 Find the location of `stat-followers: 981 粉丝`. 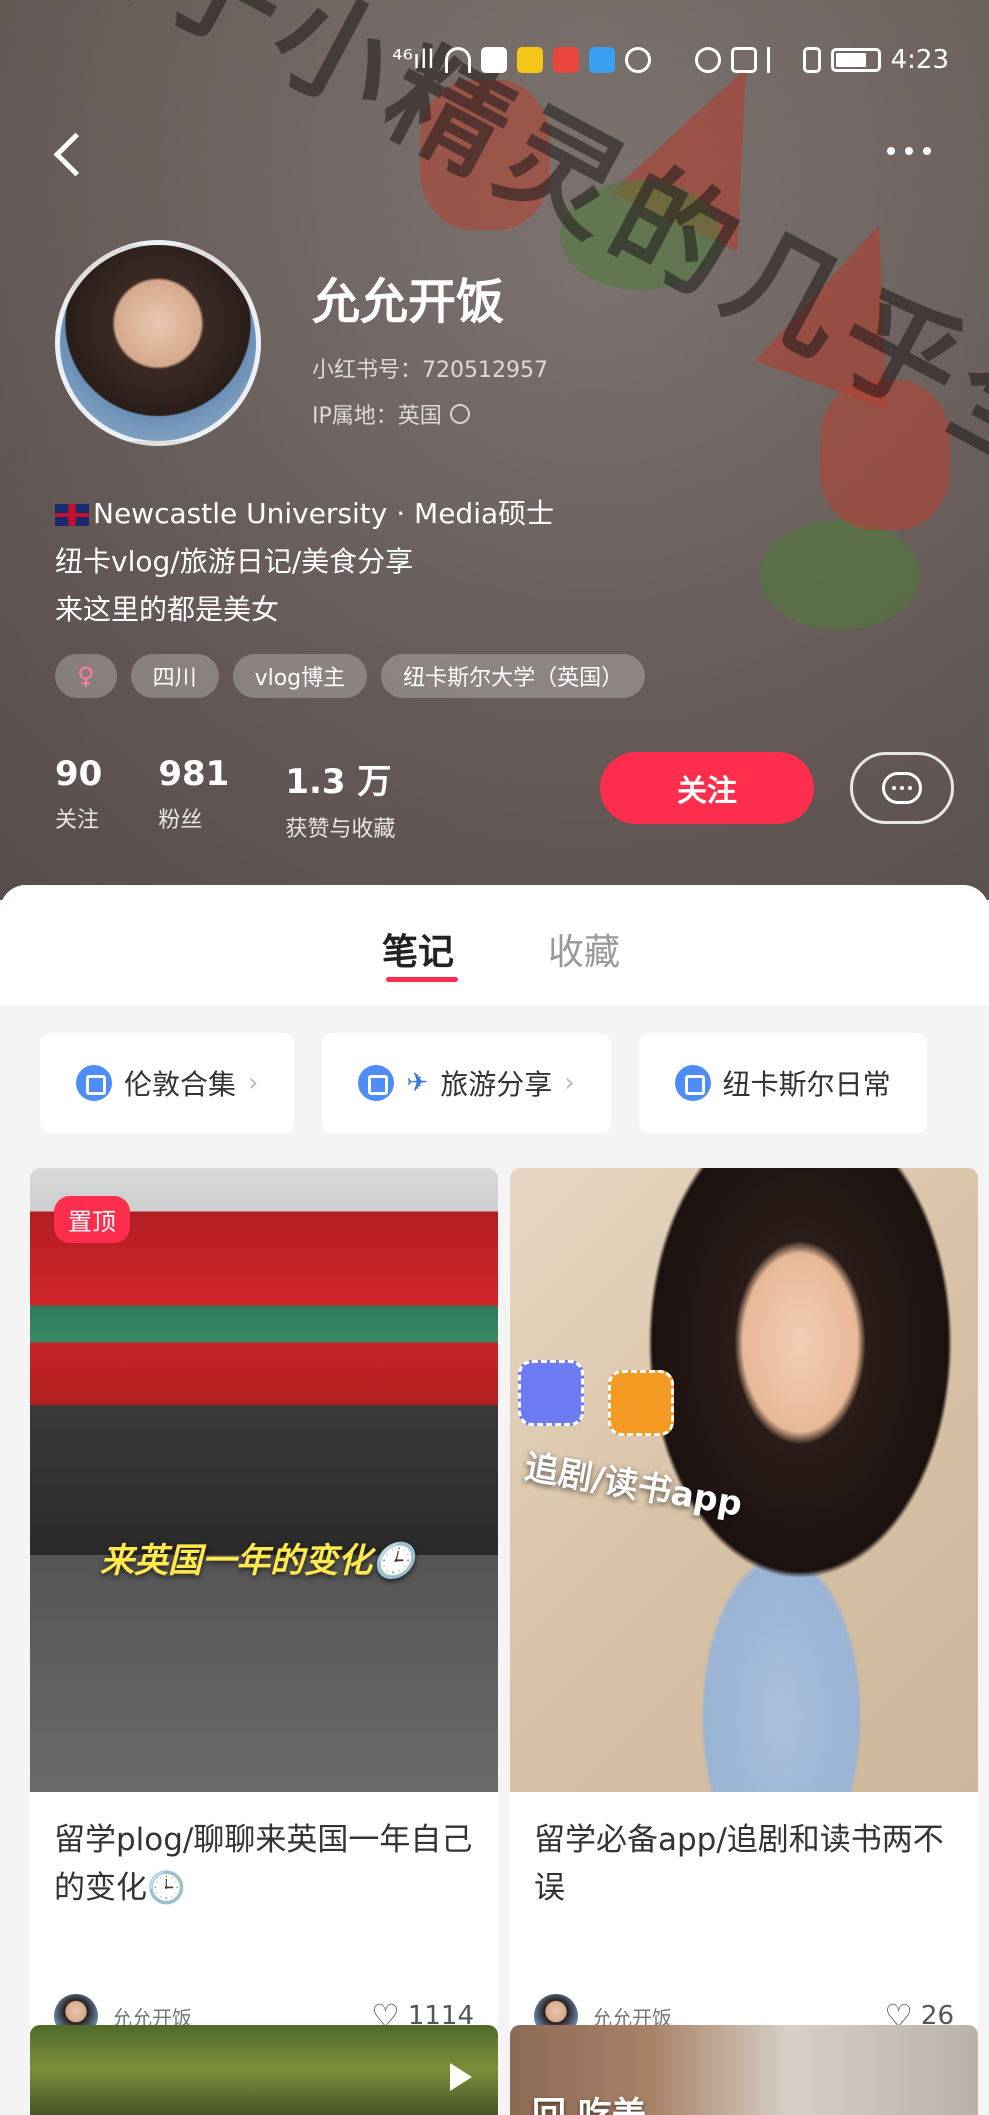

stat-followers: 981 粉丝 is located at coordinates (193, 798).